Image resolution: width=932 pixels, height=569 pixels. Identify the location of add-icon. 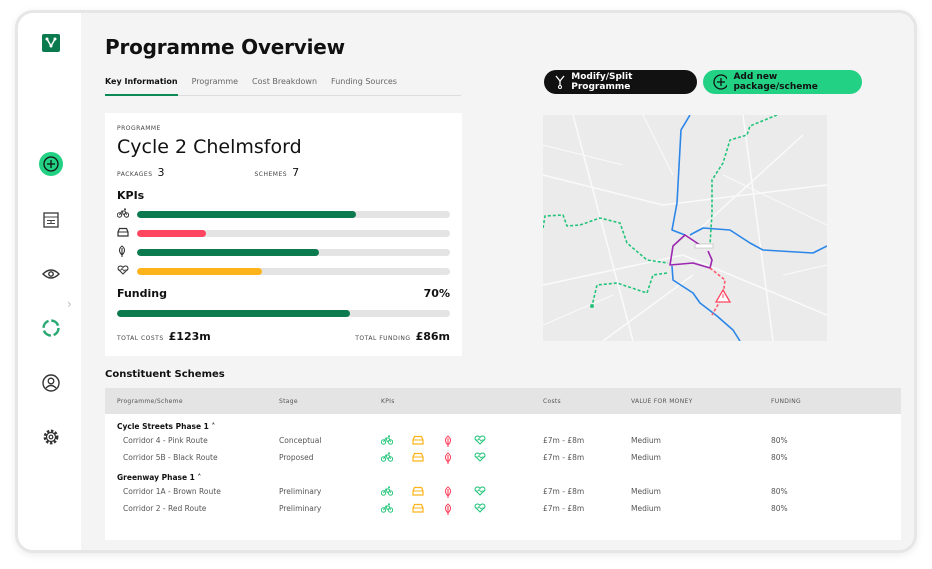
(51, 164).